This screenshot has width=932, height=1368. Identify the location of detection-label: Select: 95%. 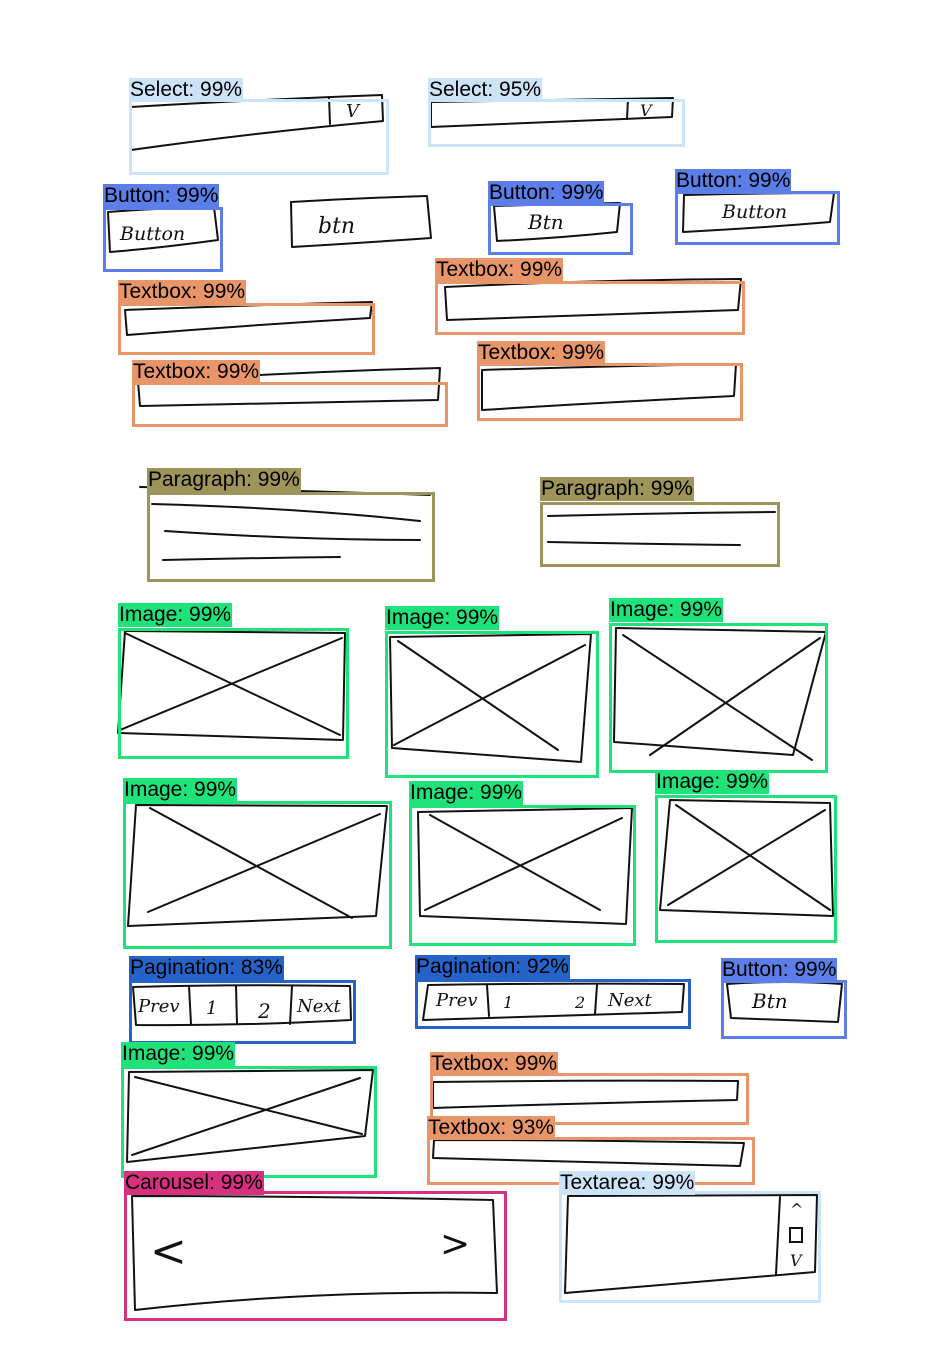
(485, 90).